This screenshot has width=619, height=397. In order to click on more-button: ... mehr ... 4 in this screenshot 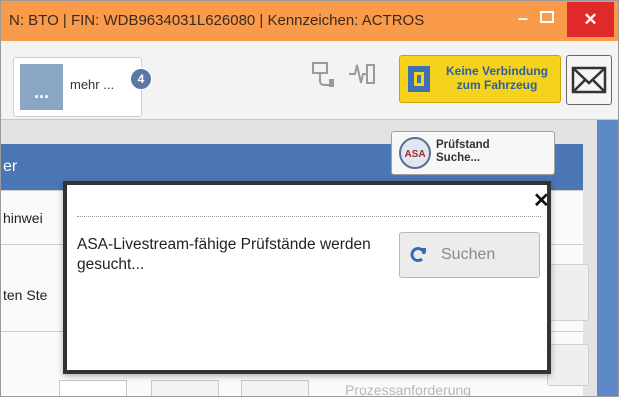, I will do `click(82, 87)`.